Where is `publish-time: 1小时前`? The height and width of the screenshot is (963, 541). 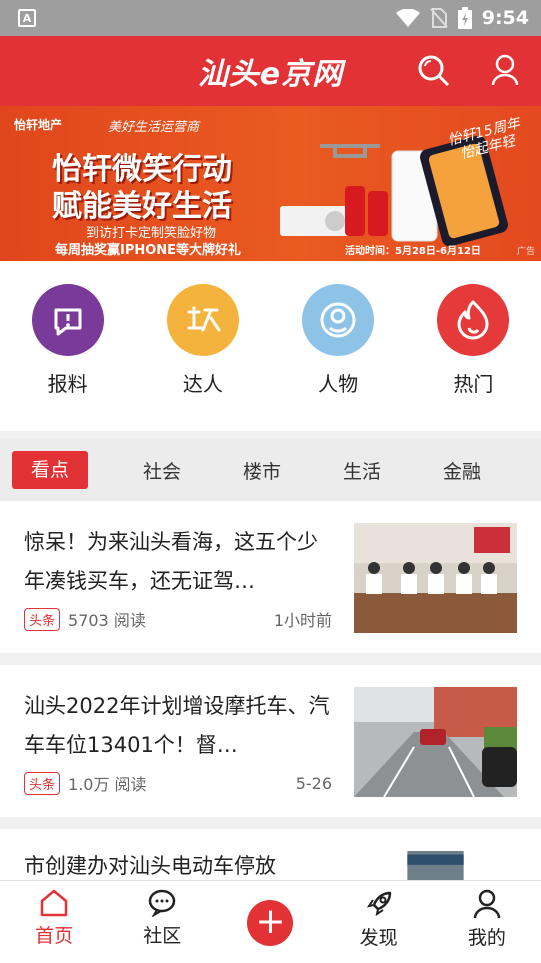
publish-time: 1小时前 is located at coordinates (302, 620).